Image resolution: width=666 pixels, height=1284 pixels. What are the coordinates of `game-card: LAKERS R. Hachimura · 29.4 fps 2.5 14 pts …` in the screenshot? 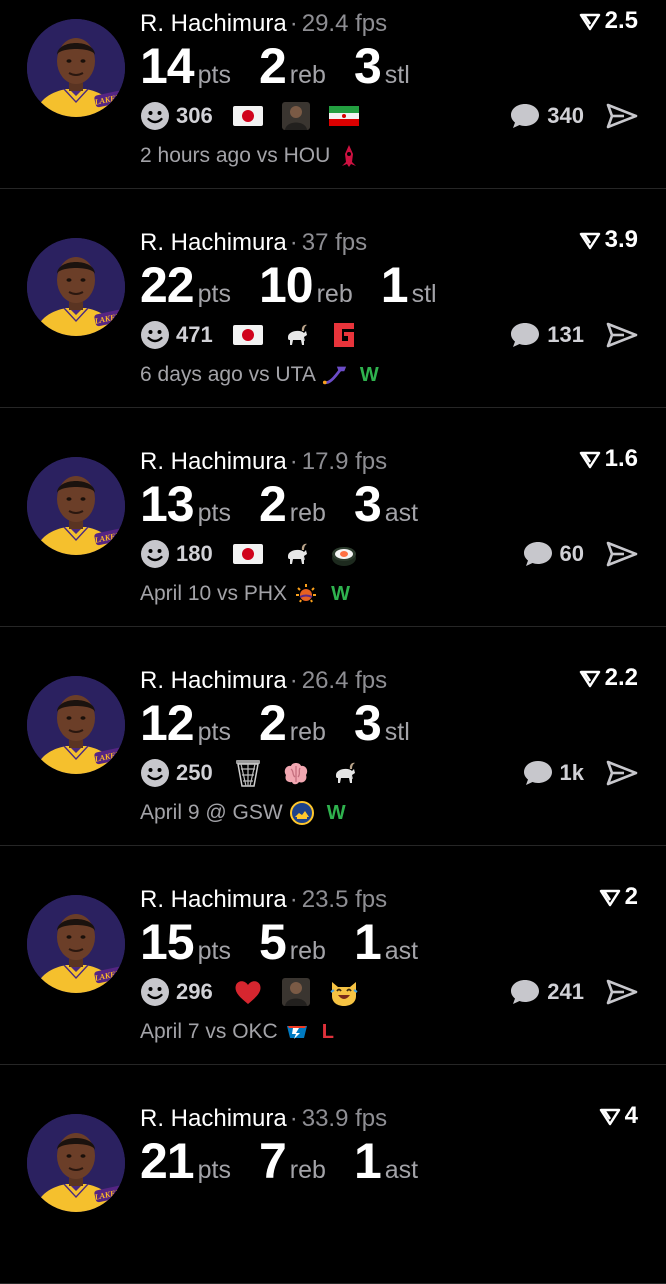 It's located at (333, 94).